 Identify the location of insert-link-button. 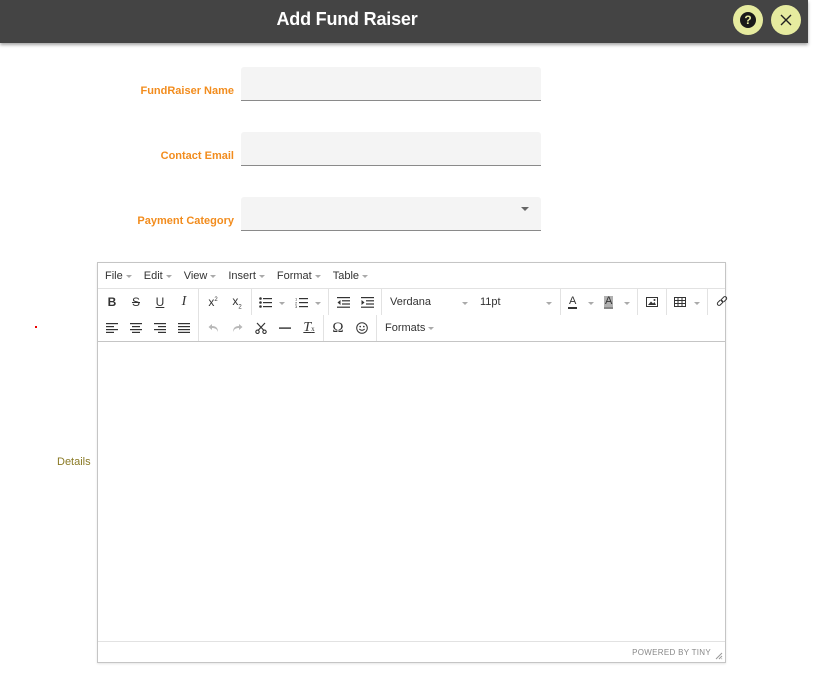
(722, 302).